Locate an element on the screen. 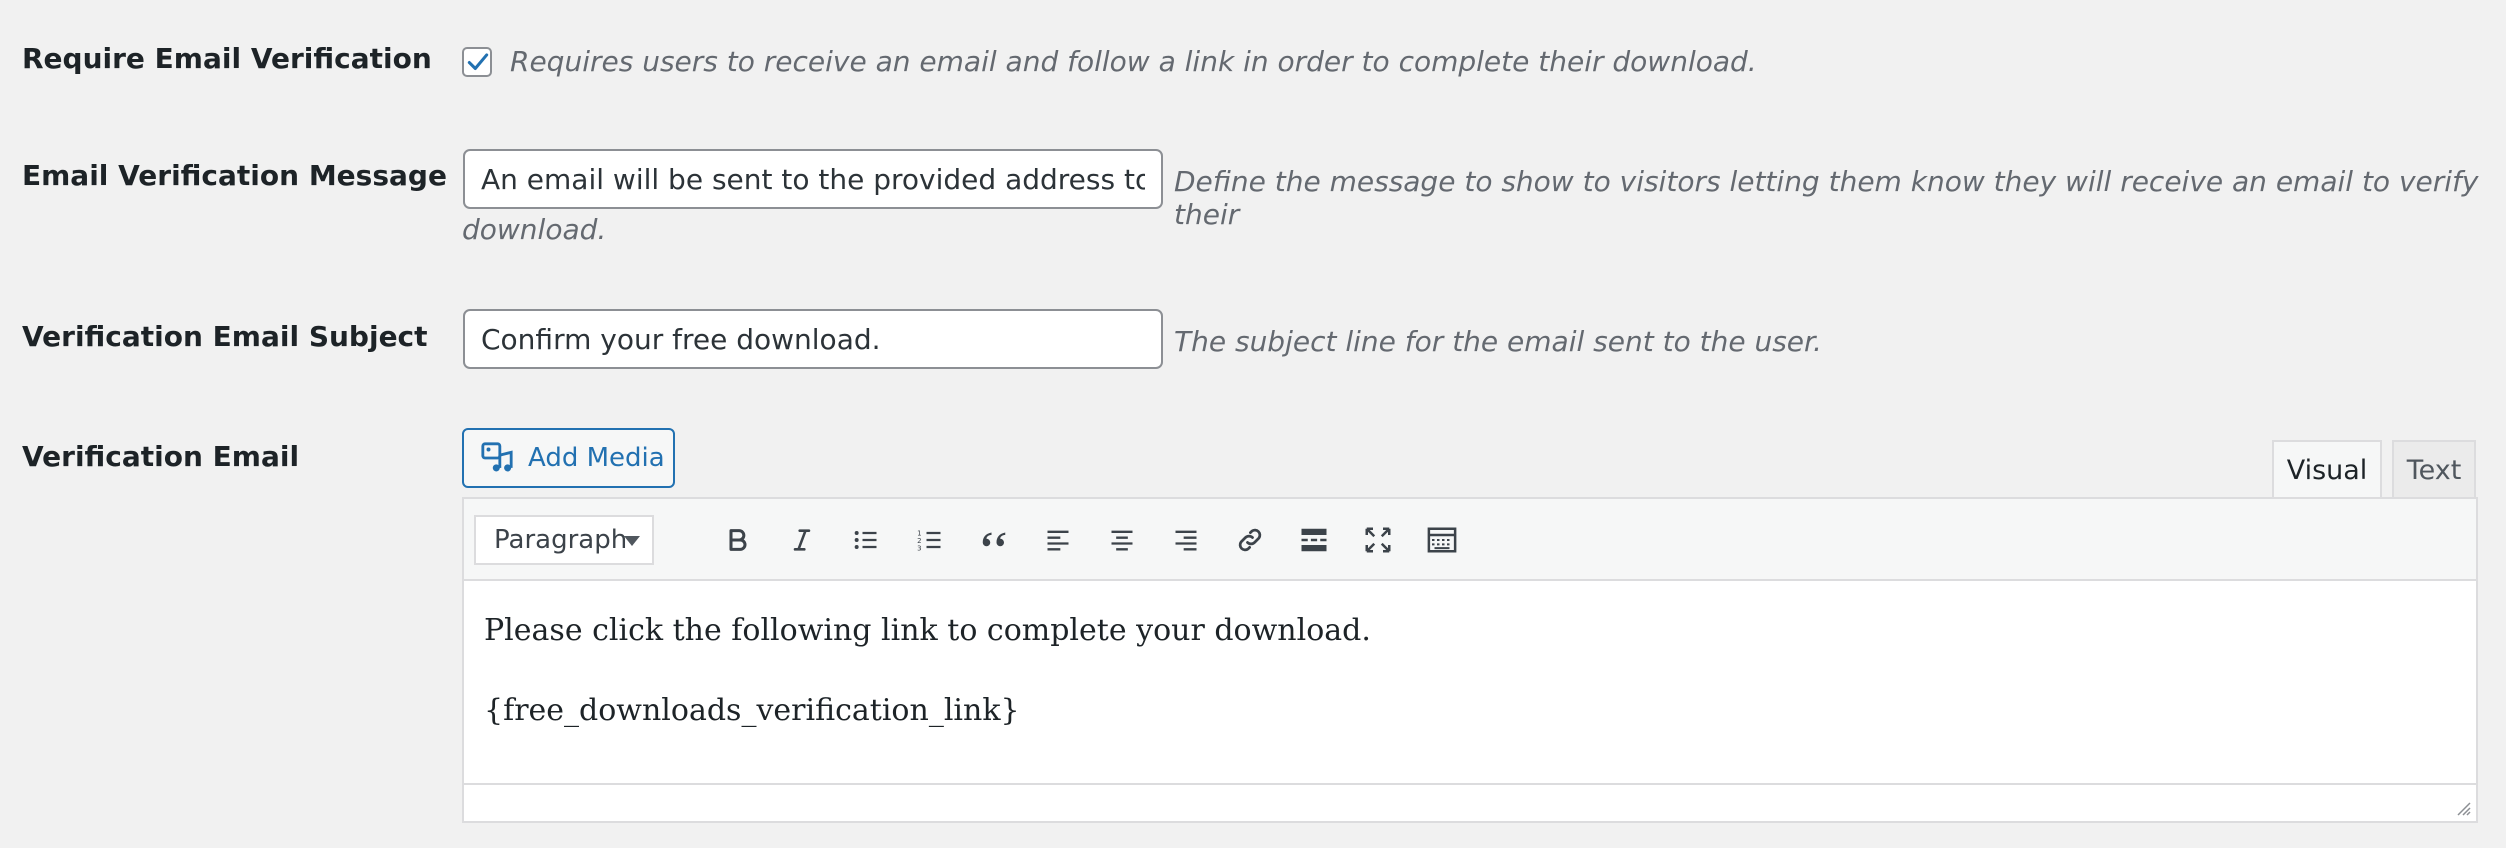 The width and height of the screenshot is (2506, 848). blockquote-button is located at coordinates (994, 540).